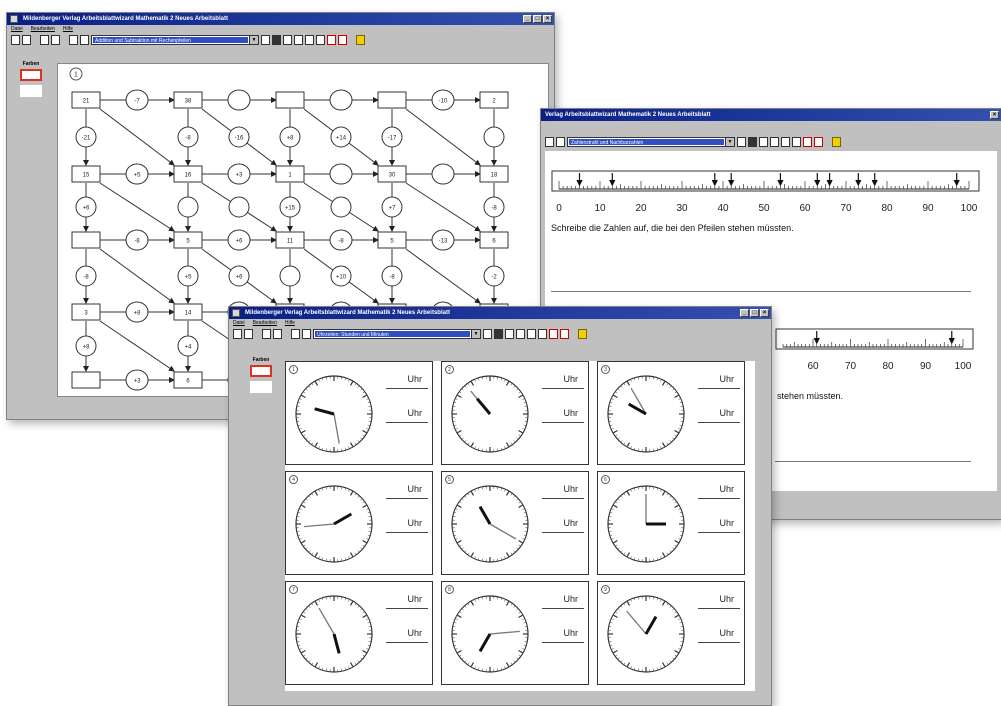  Describe the element at coordinates (239, 139) in the screenshot. I see `vertical-operator-value: -16` at that location.